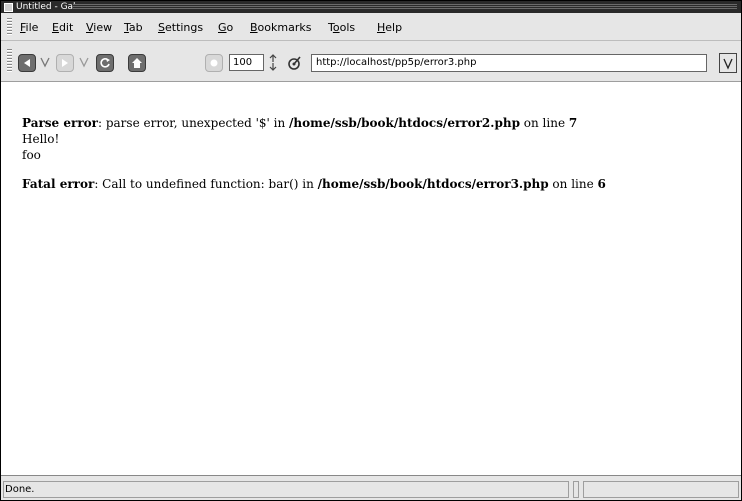  What do you see at coordinates (405, 7) in the screenshot?
I see `title-bar-stripes` at bounding box center [405, 7].